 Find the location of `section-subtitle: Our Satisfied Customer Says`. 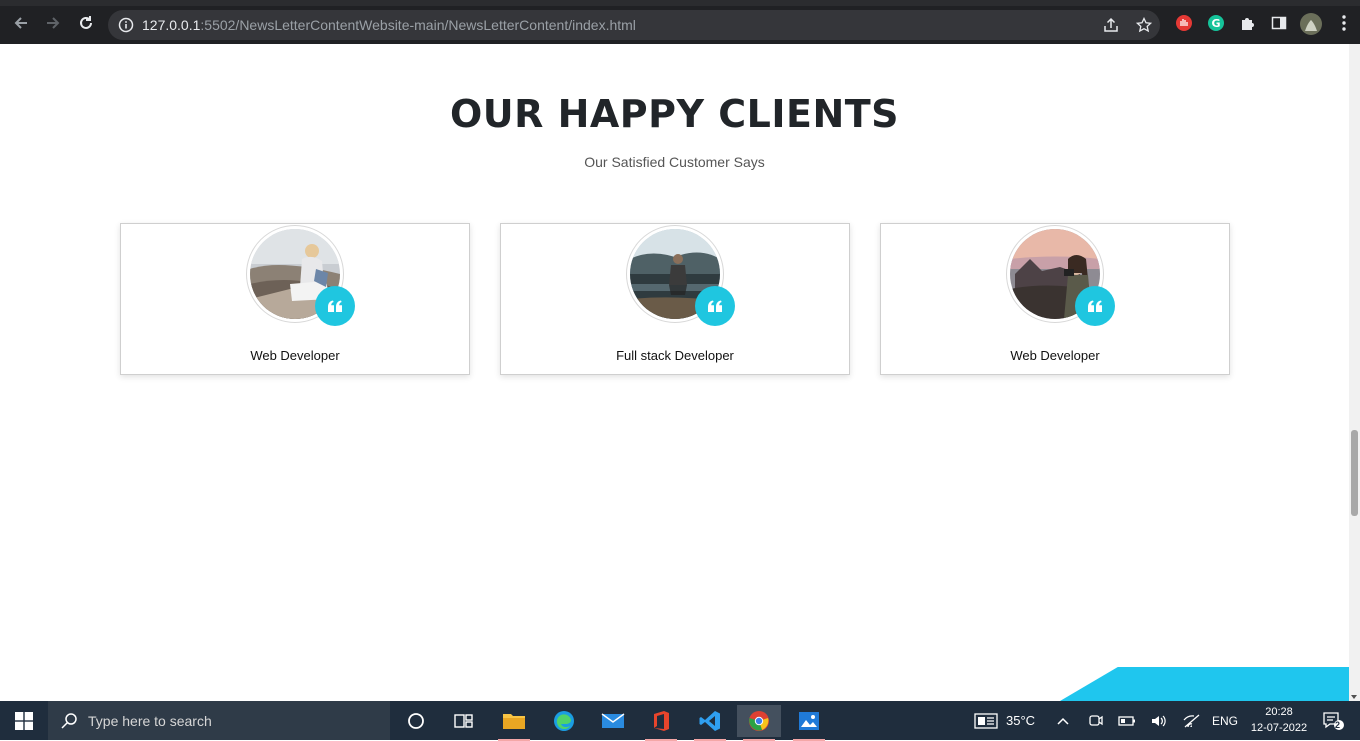

section-subtitle: Our Satisfied Customer Says is located at coordinates (674, 162).